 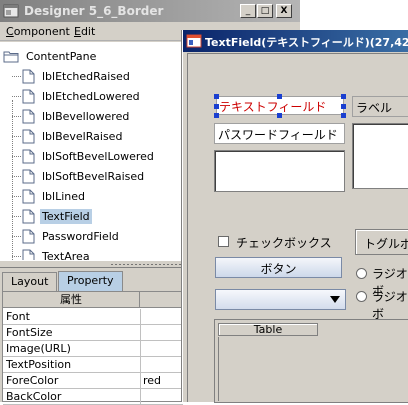 I want to click on tree-item: lblEtchedRaised, so click(x=72, y=76).